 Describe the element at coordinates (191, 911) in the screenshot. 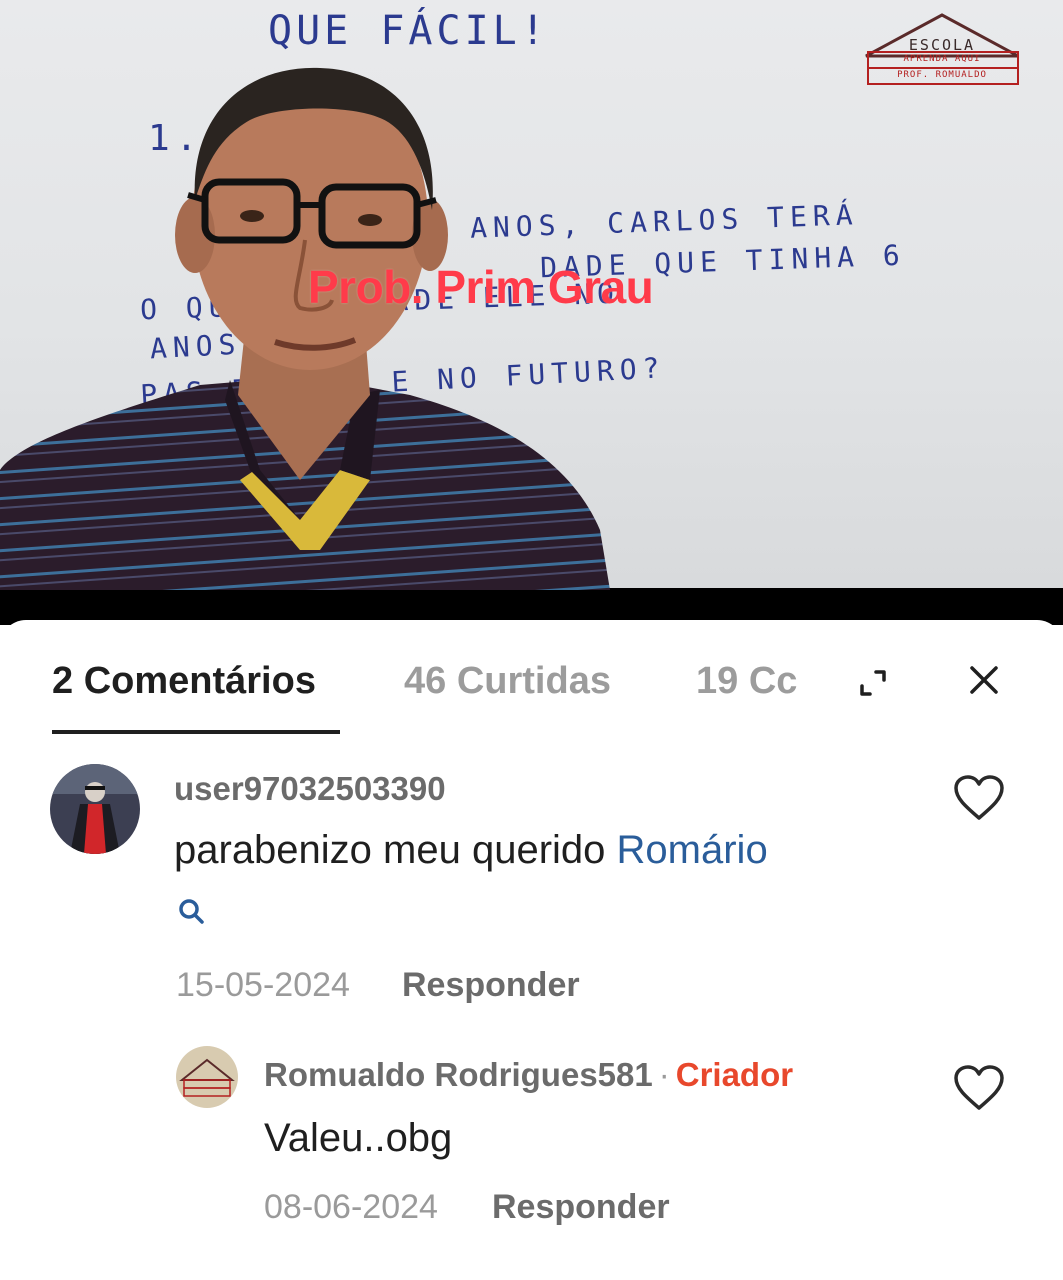

I see `search-icon` at that location.